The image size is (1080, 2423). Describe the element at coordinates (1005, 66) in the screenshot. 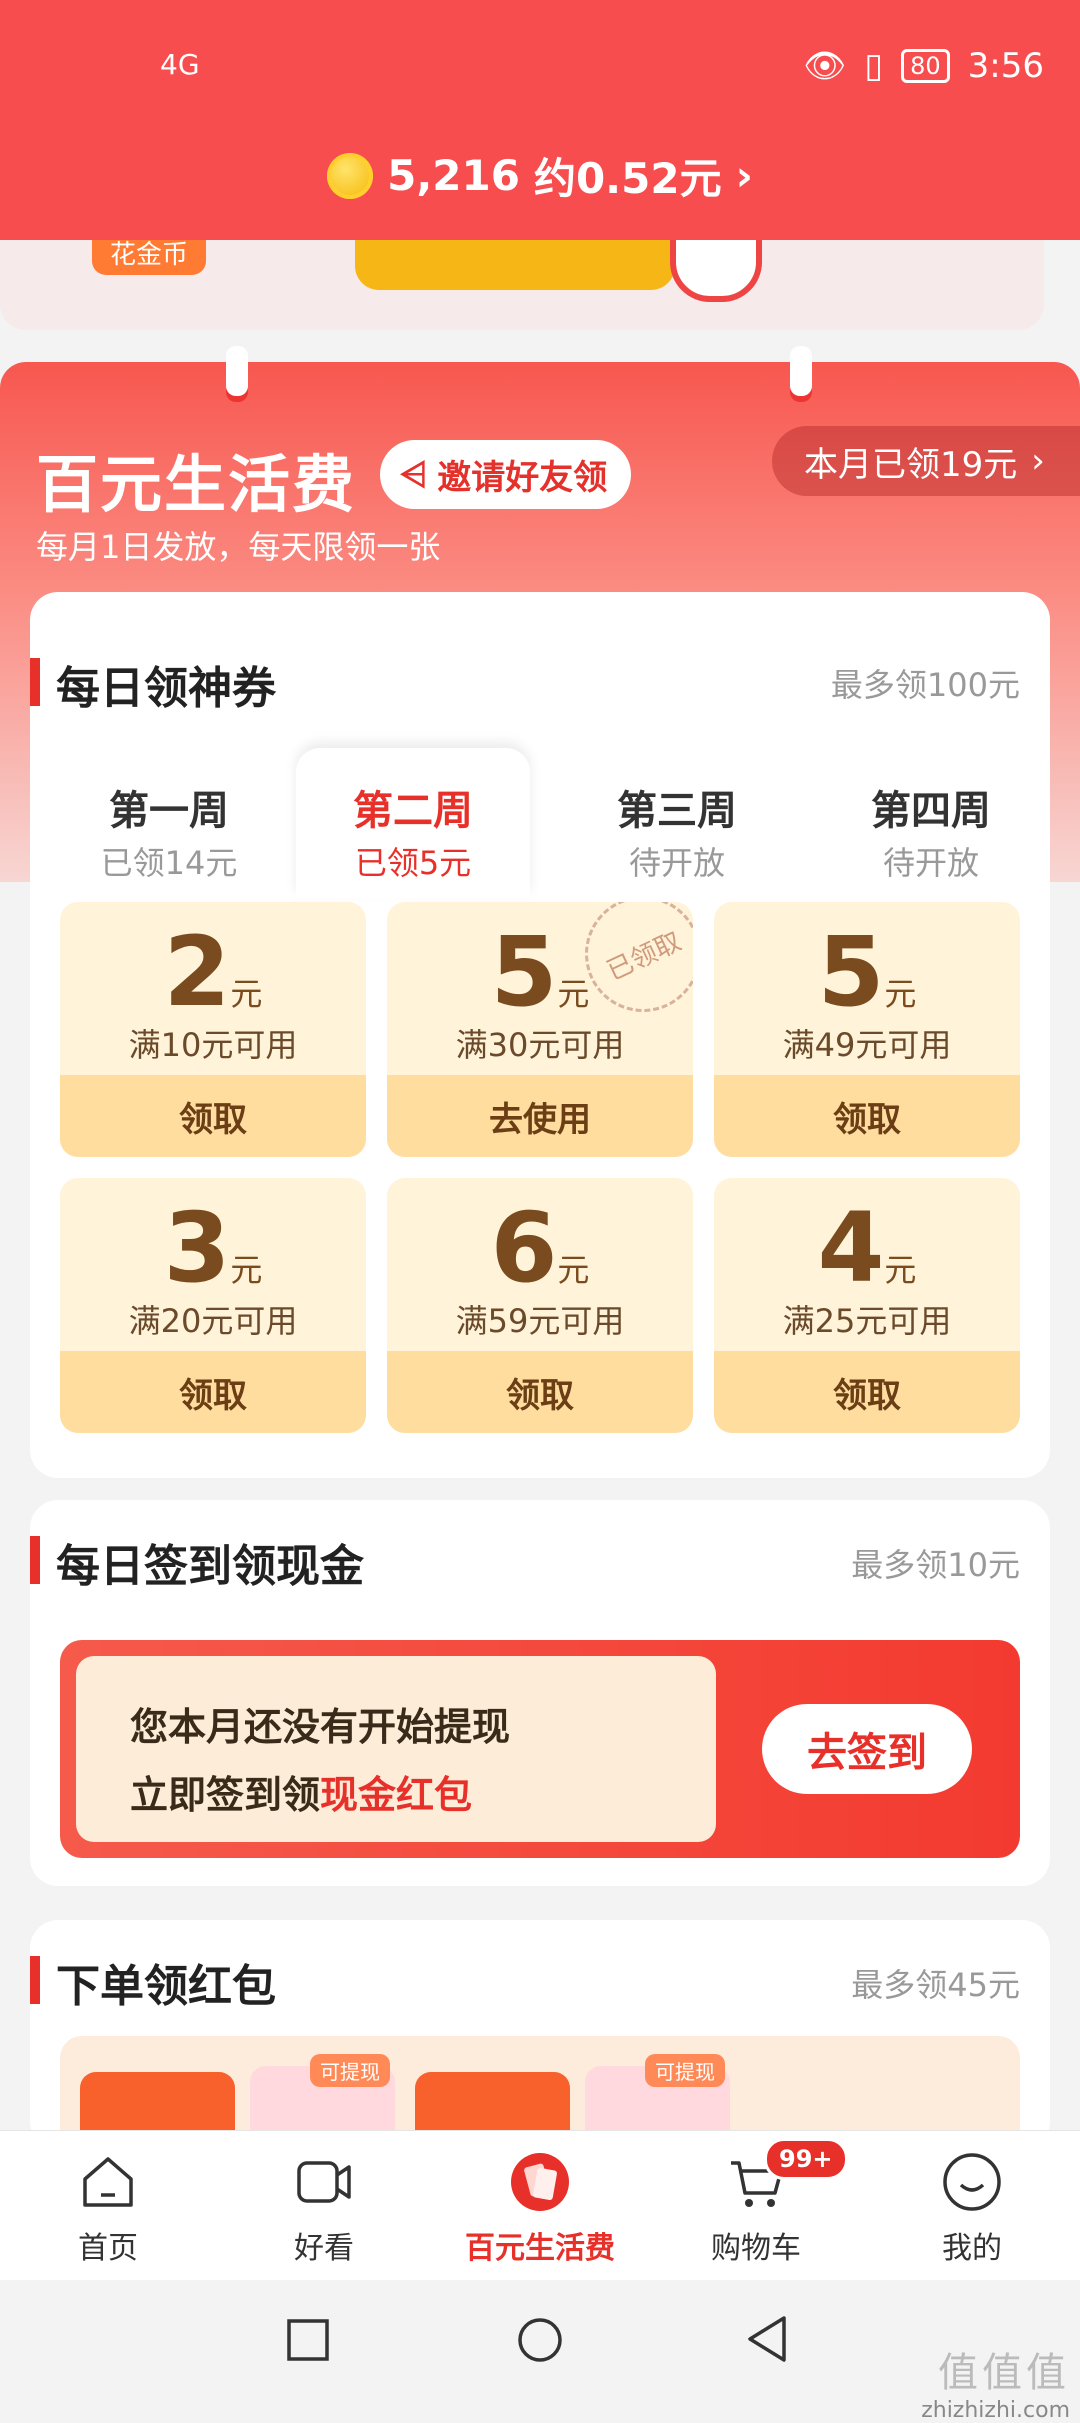

I see `clock: 3:56` at that location.